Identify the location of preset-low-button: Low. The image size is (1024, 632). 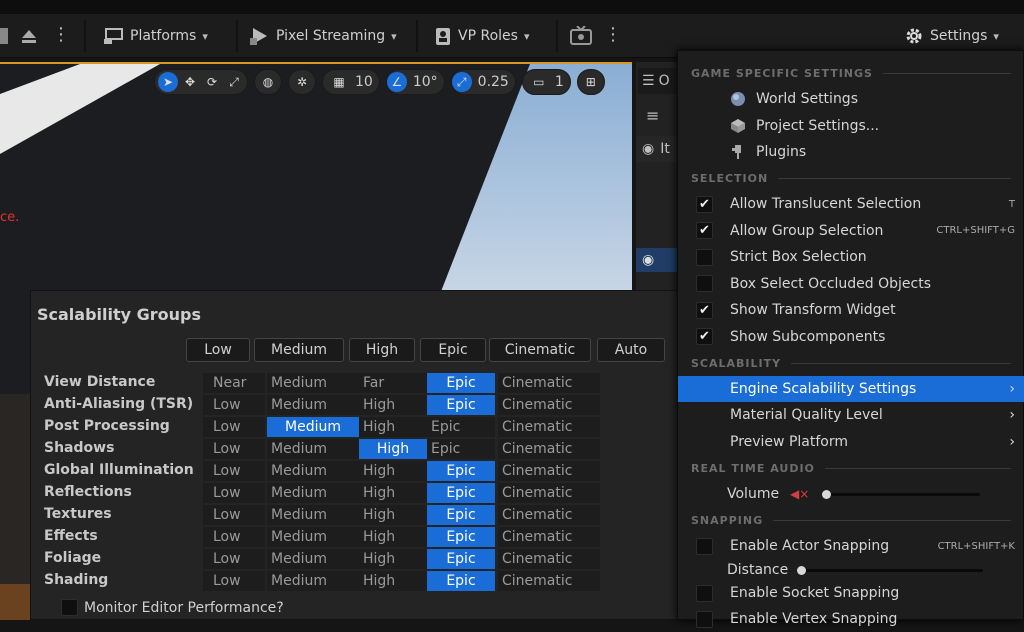
(218, 350).